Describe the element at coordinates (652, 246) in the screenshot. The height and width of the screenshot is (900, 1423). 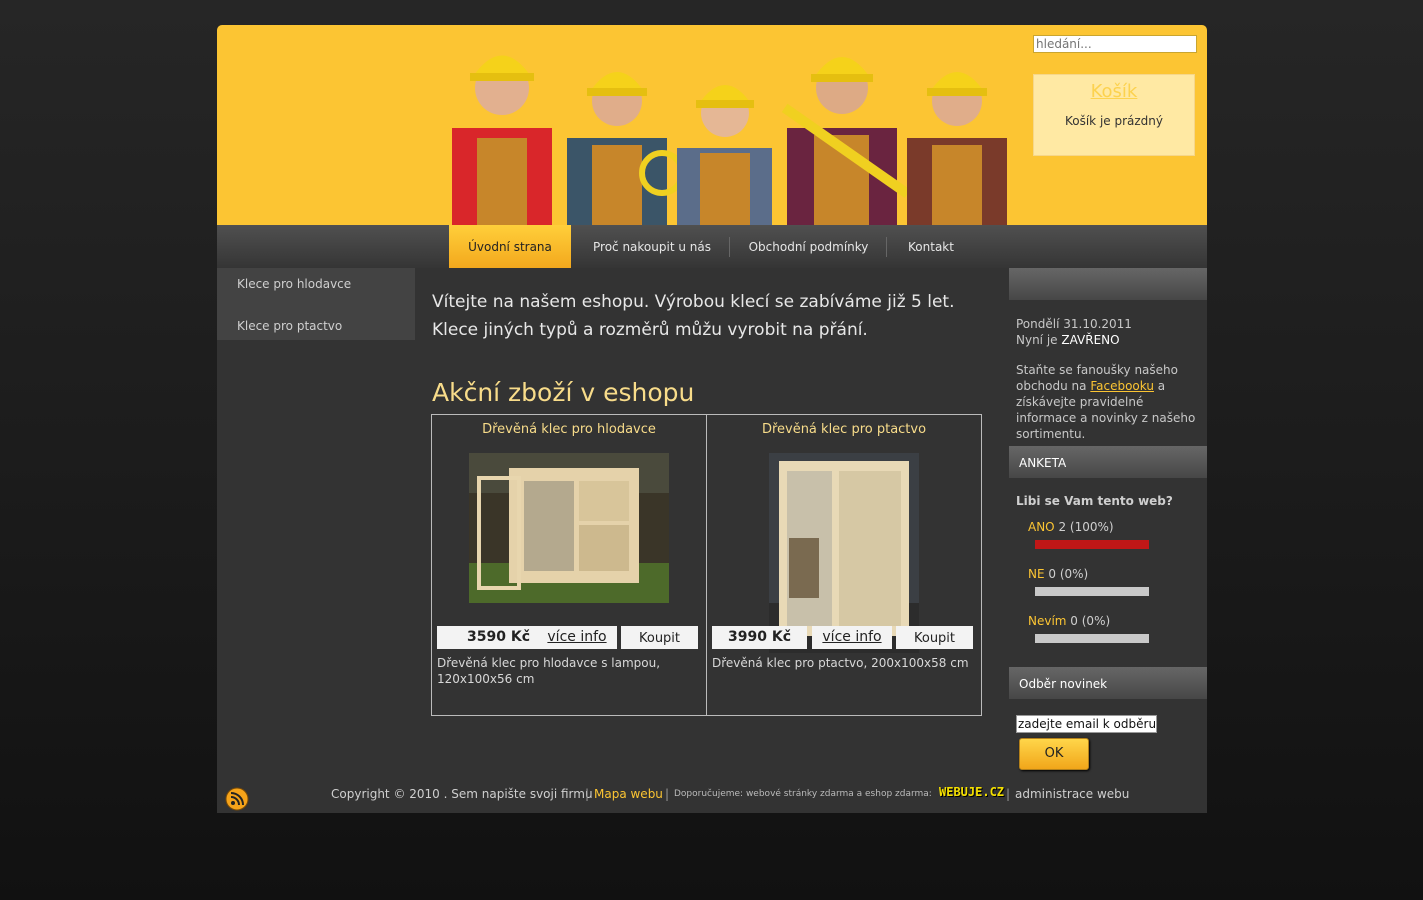
I see `nav-item-why-buy: Proč nakoupit u nás` at that location.